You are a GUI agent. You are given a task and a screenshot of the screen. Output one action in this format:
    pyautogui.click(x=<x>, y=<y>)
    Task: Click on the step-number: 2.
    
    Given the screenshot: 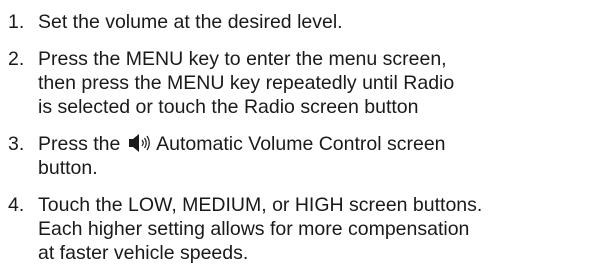 What is the action you would take?
    pyautogui.click(x=16, y=59)
    